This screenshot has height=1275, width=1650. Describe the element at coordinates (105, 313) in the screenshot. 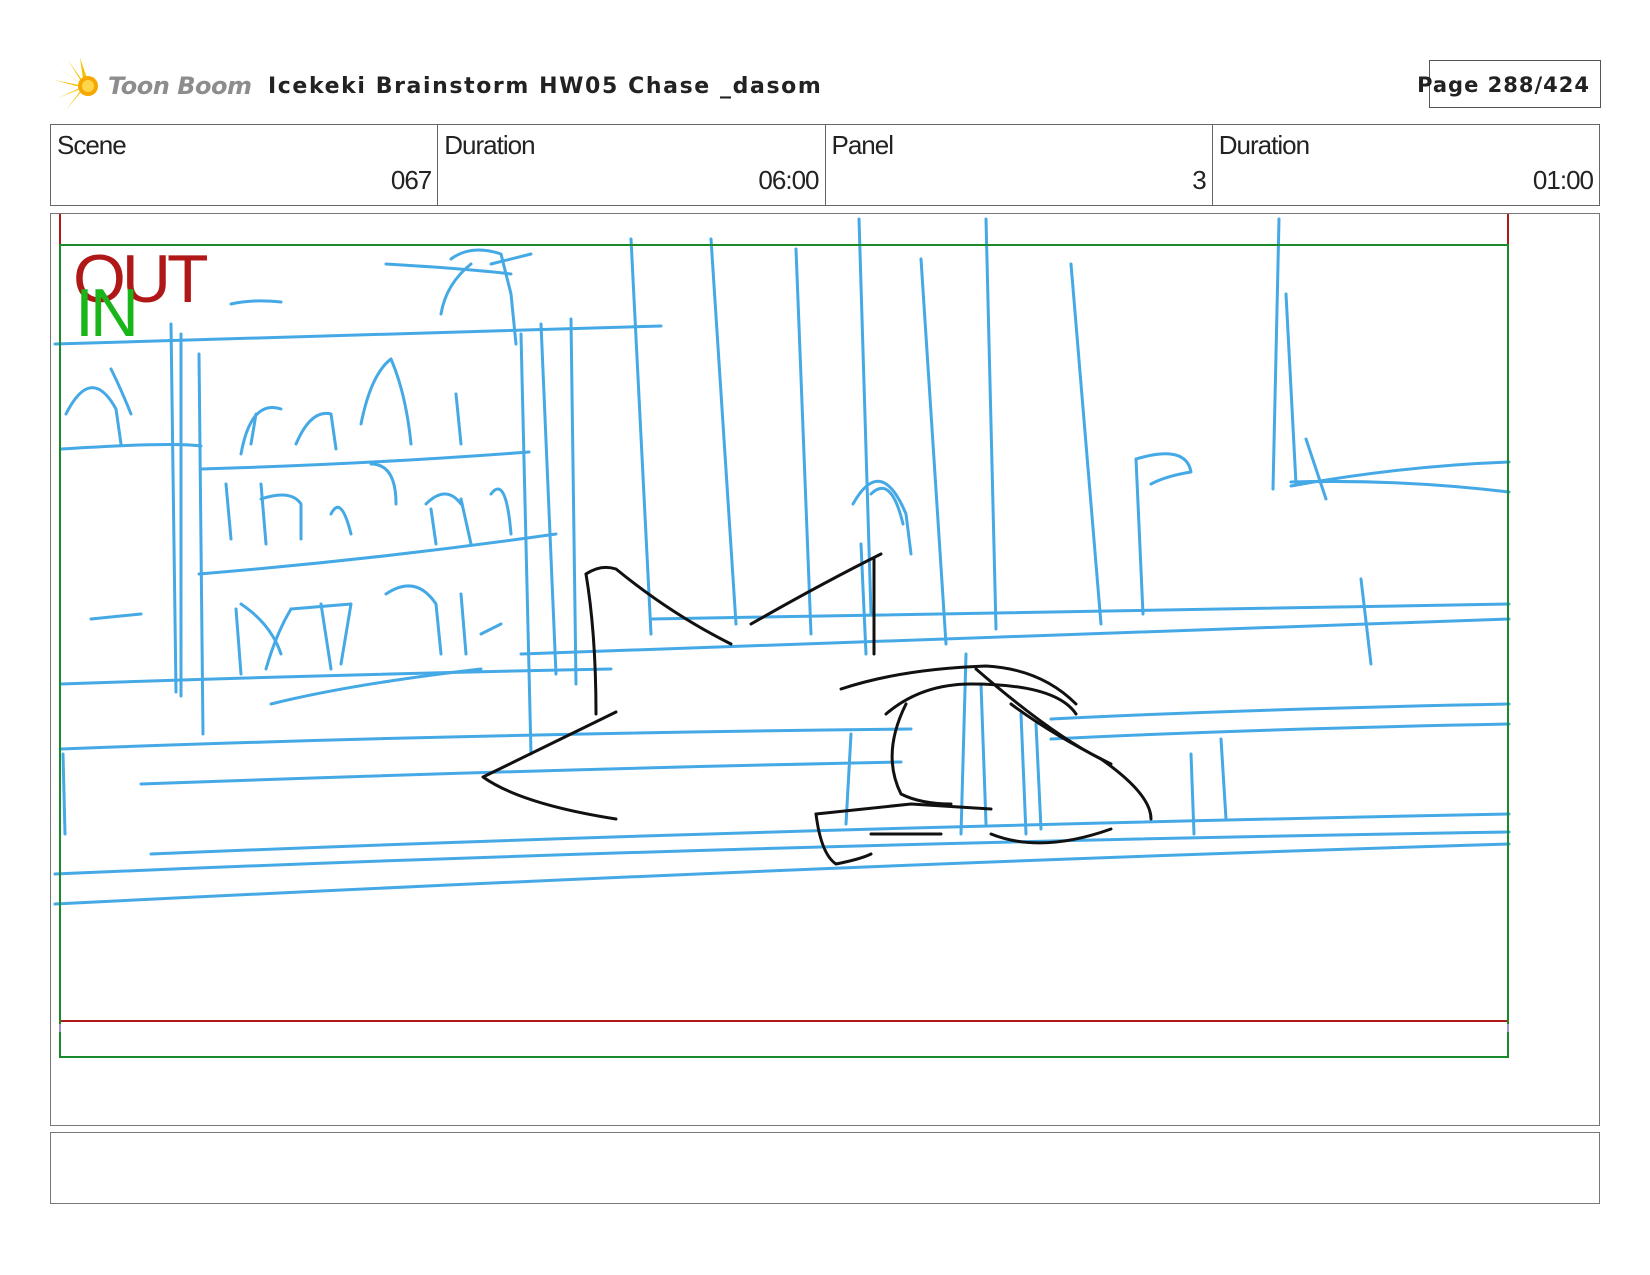

I see `in-label: IN` at that location.